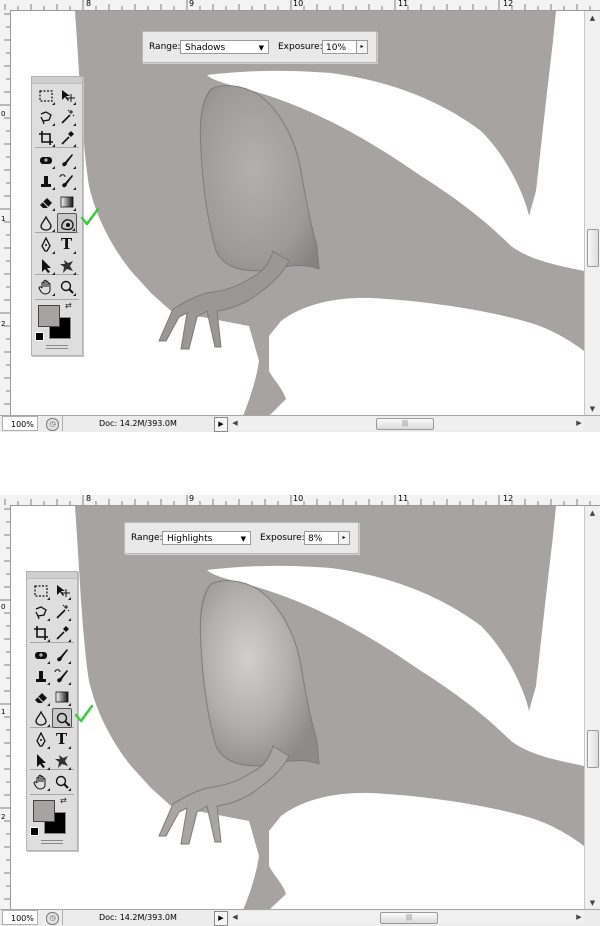  I want to click on ruler-label: 11, so click(403, 4).